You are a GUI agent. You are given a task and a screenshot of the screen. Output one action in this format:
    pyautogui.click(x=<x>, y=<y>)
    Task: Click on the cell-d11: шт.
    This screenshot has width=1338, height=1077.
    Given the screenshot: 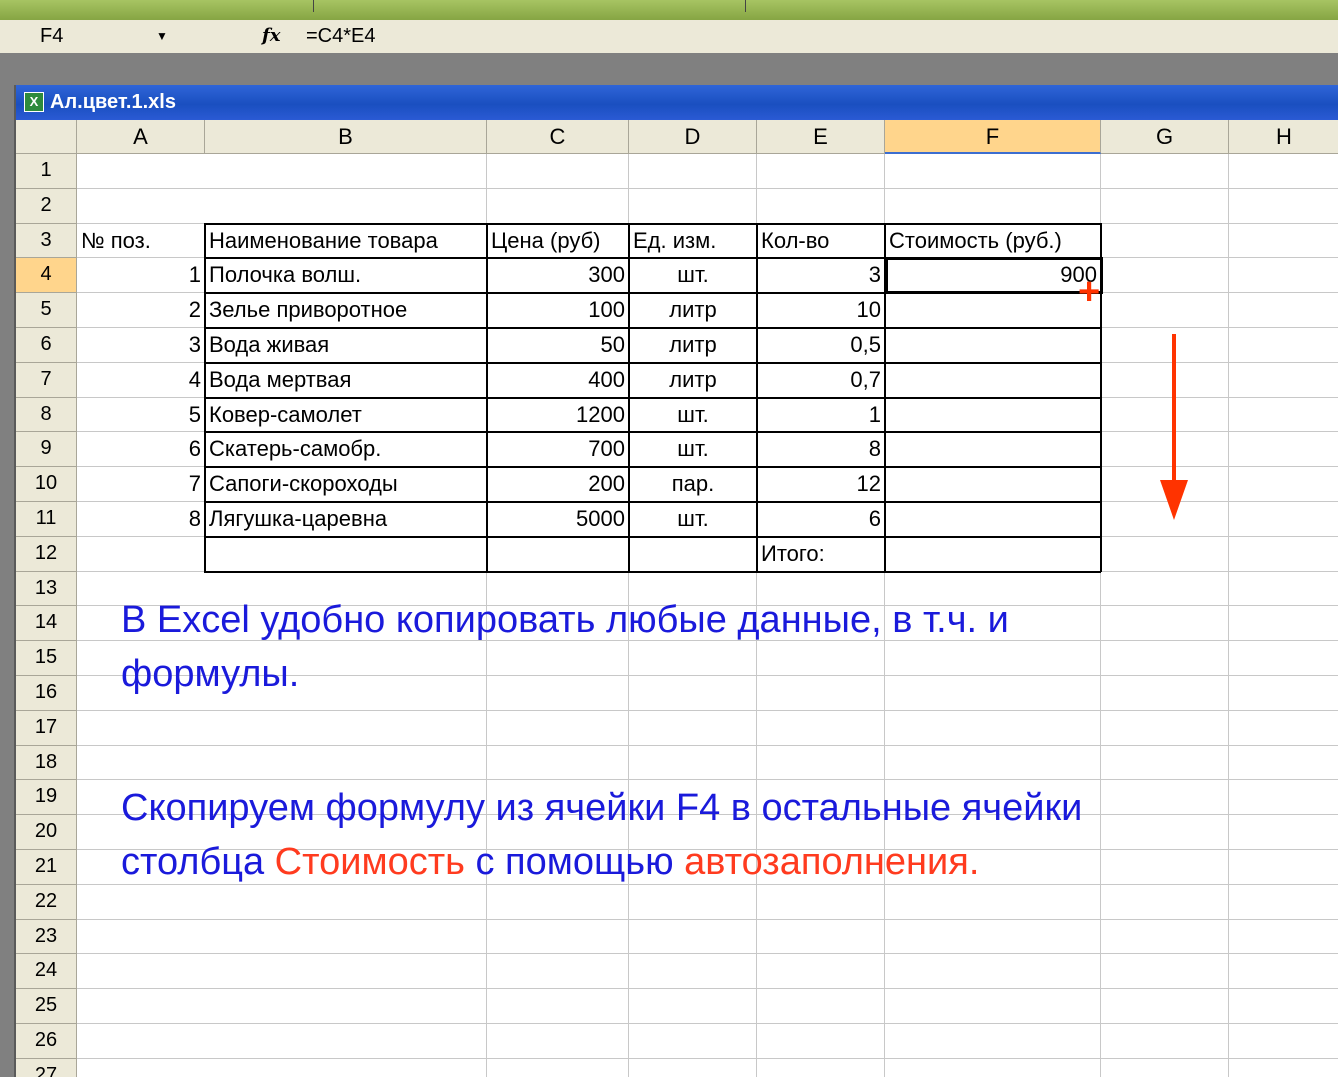 What is the action you would take?
    pyautogui.click(x=693, y=519)
    